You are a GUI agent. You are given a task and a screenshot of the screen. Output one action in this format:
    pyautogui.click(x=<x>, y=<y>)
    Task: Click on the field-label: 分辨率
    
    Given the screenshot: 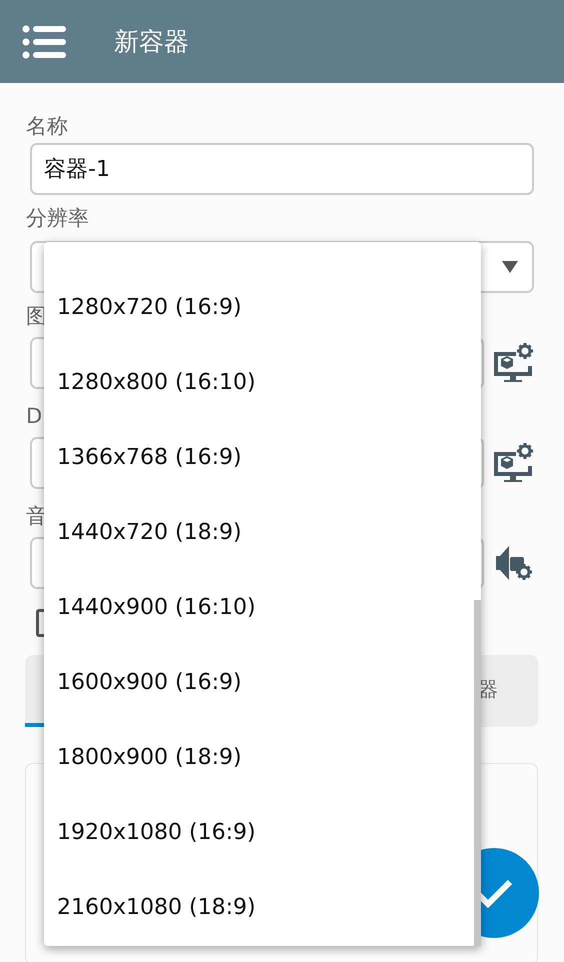 What is the action you would take?
    pyautogui.click(x=57, y=218)
    